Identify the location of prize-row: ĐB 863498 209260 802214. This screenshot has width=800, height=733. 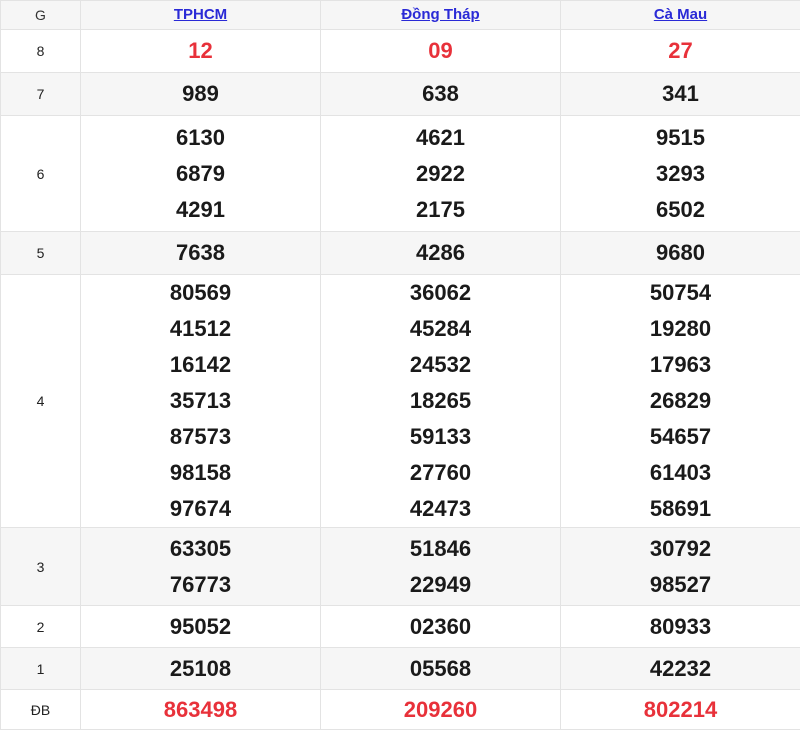
(400, 709).